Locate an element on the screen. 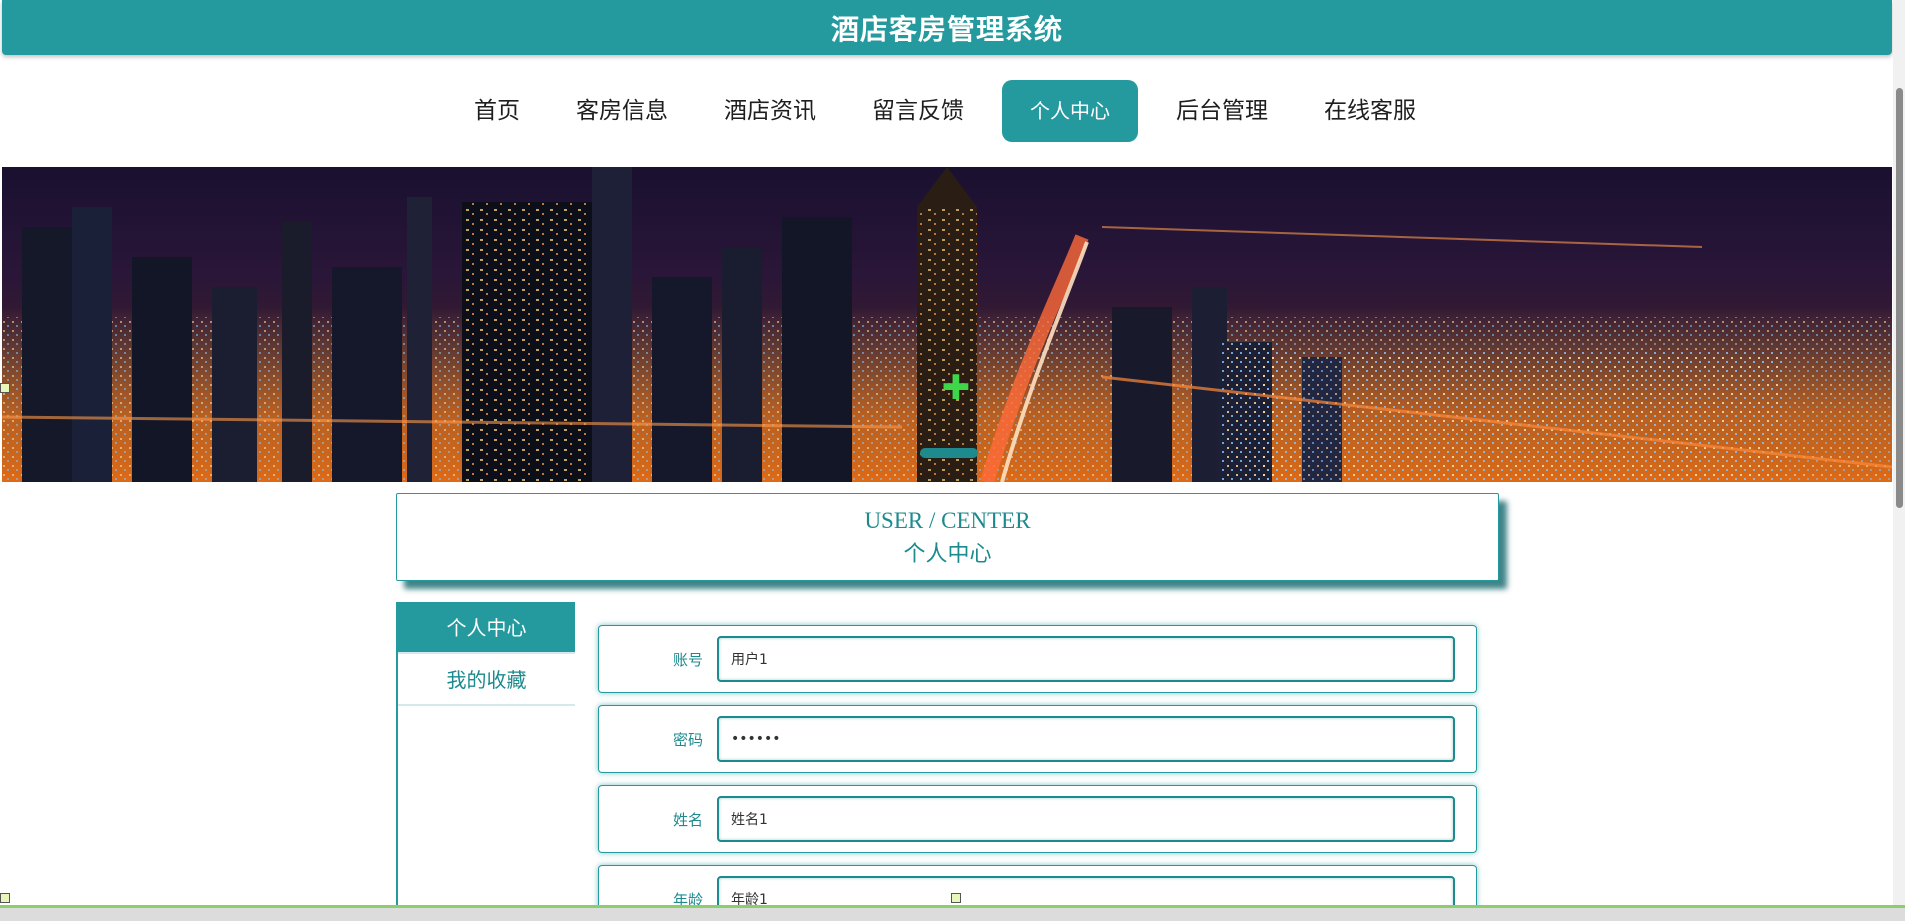 Image resolution: width=1905 pixels, height=921 pixels. form-row-account: 账号 用户1 is located at coordinates (1037, 659).